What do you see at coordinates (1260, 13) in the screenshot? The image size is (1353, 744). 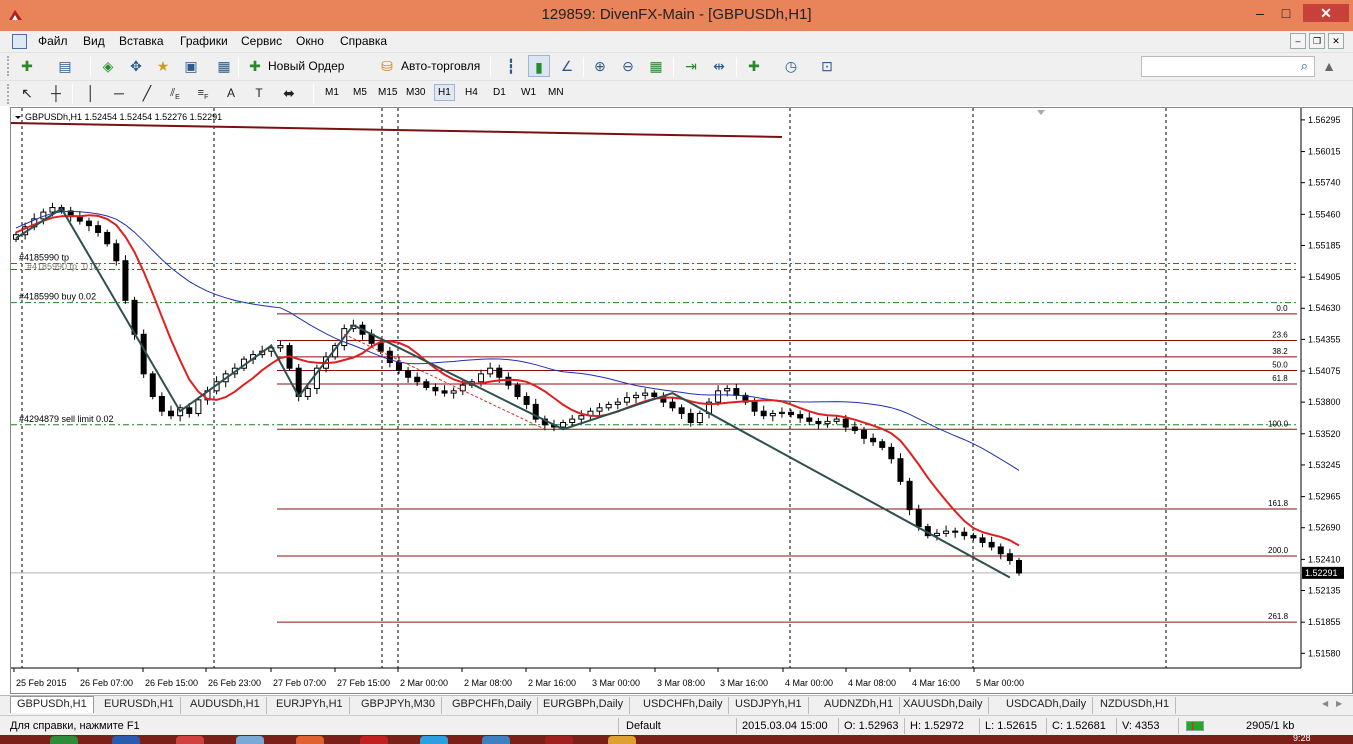 I see `minimize-button: –` at bounding box center [1260, 13].